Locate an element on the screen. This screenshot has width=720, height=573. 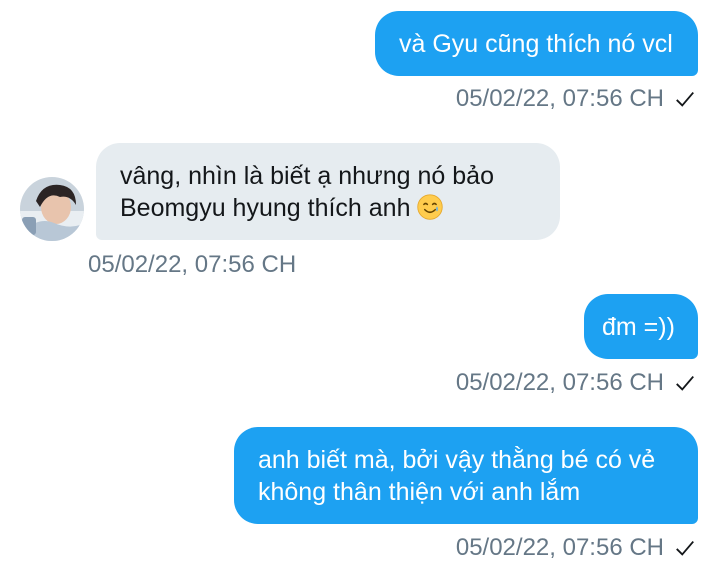
message-text-line-1: vâng, nhìn là biết ạ nhưng nó bảo is located at coordinates (307, 175).